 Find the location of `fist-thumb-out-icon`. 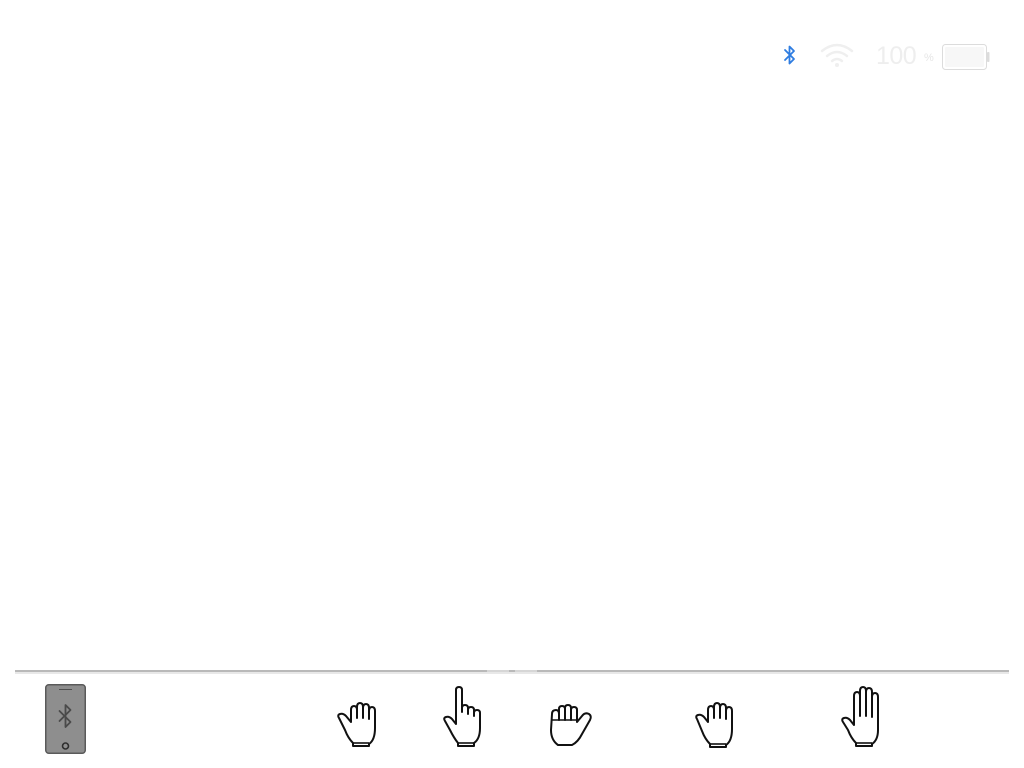

fist-thumb-out-icon is located at coordinates (571, 725).